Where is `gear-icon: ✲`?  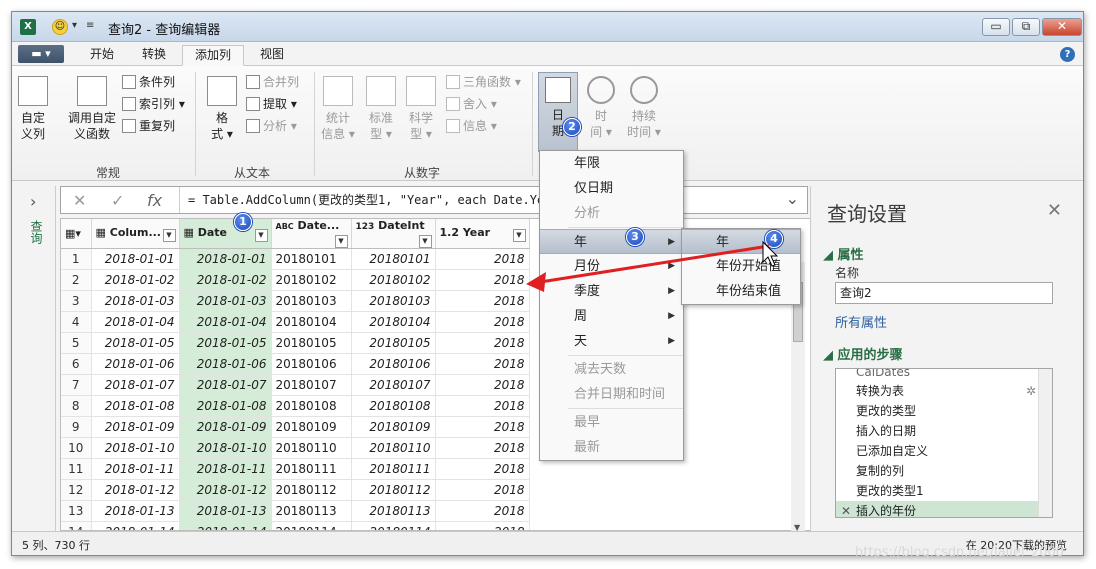 gear-icon: ✲ is located at coordinates (1031, 391).